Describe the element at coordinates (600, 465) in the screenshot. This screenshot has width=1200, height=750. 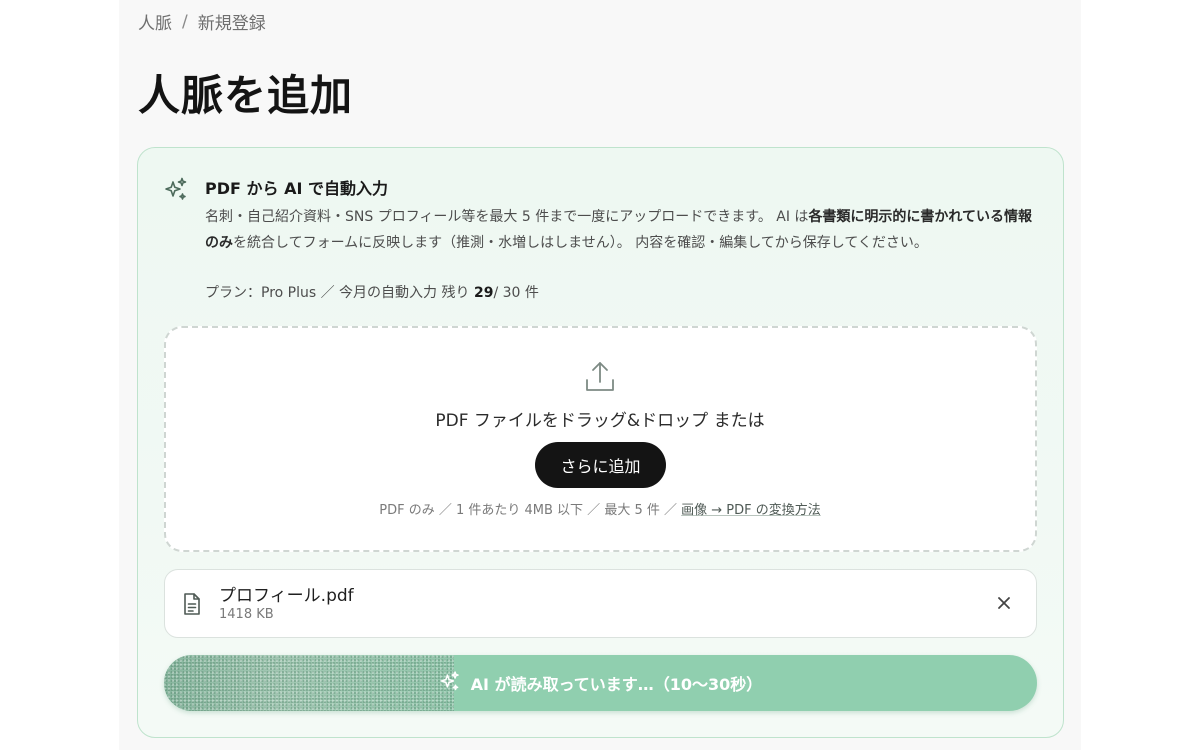
I see `add-more-button: さらに追加` at that location.